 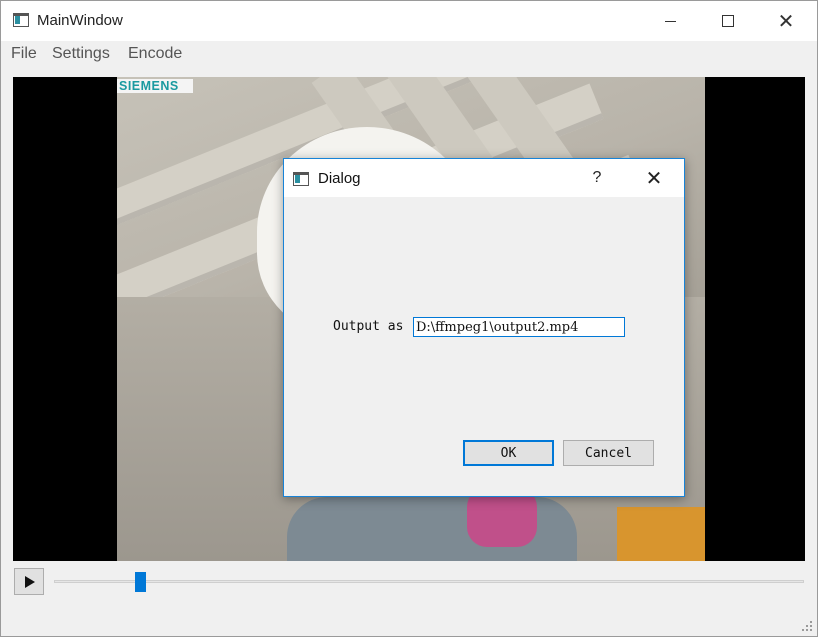 What do you see at coordinates (519, 327) in the screenshot?
I see `output-path-input` at bounding box center [519, 327].